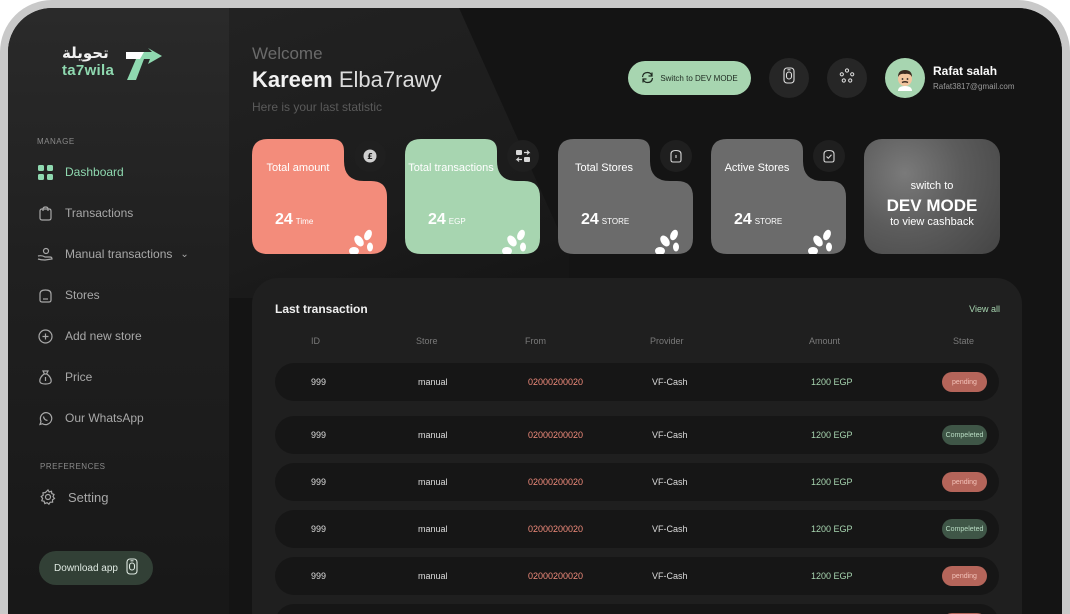 This screenshot has width=1070, height=614. What do you see at coordinates (647, 78) in the screenshot?
I see `refresh-icon` at bounding box center [647, 78].